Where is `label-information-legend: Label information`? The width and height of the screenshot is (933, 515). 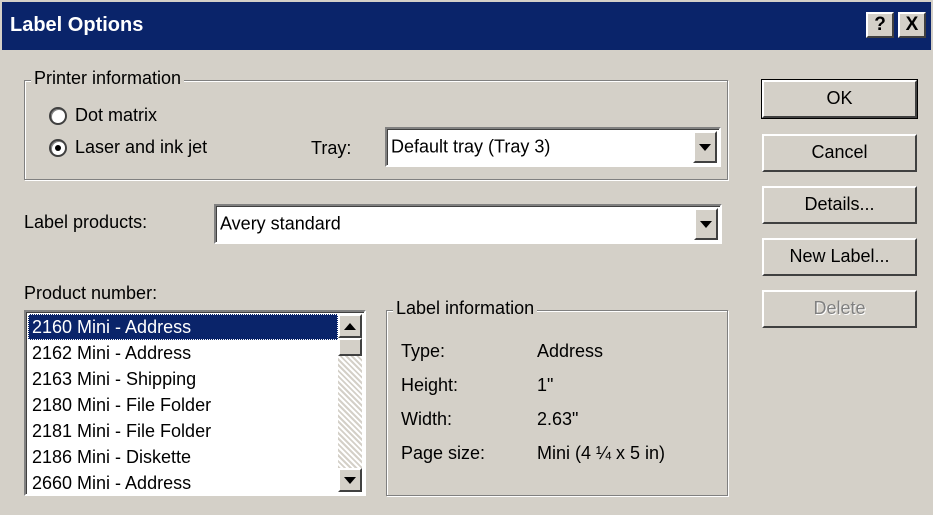 label-information-legend: Label information is located at coordinates (465, 308).